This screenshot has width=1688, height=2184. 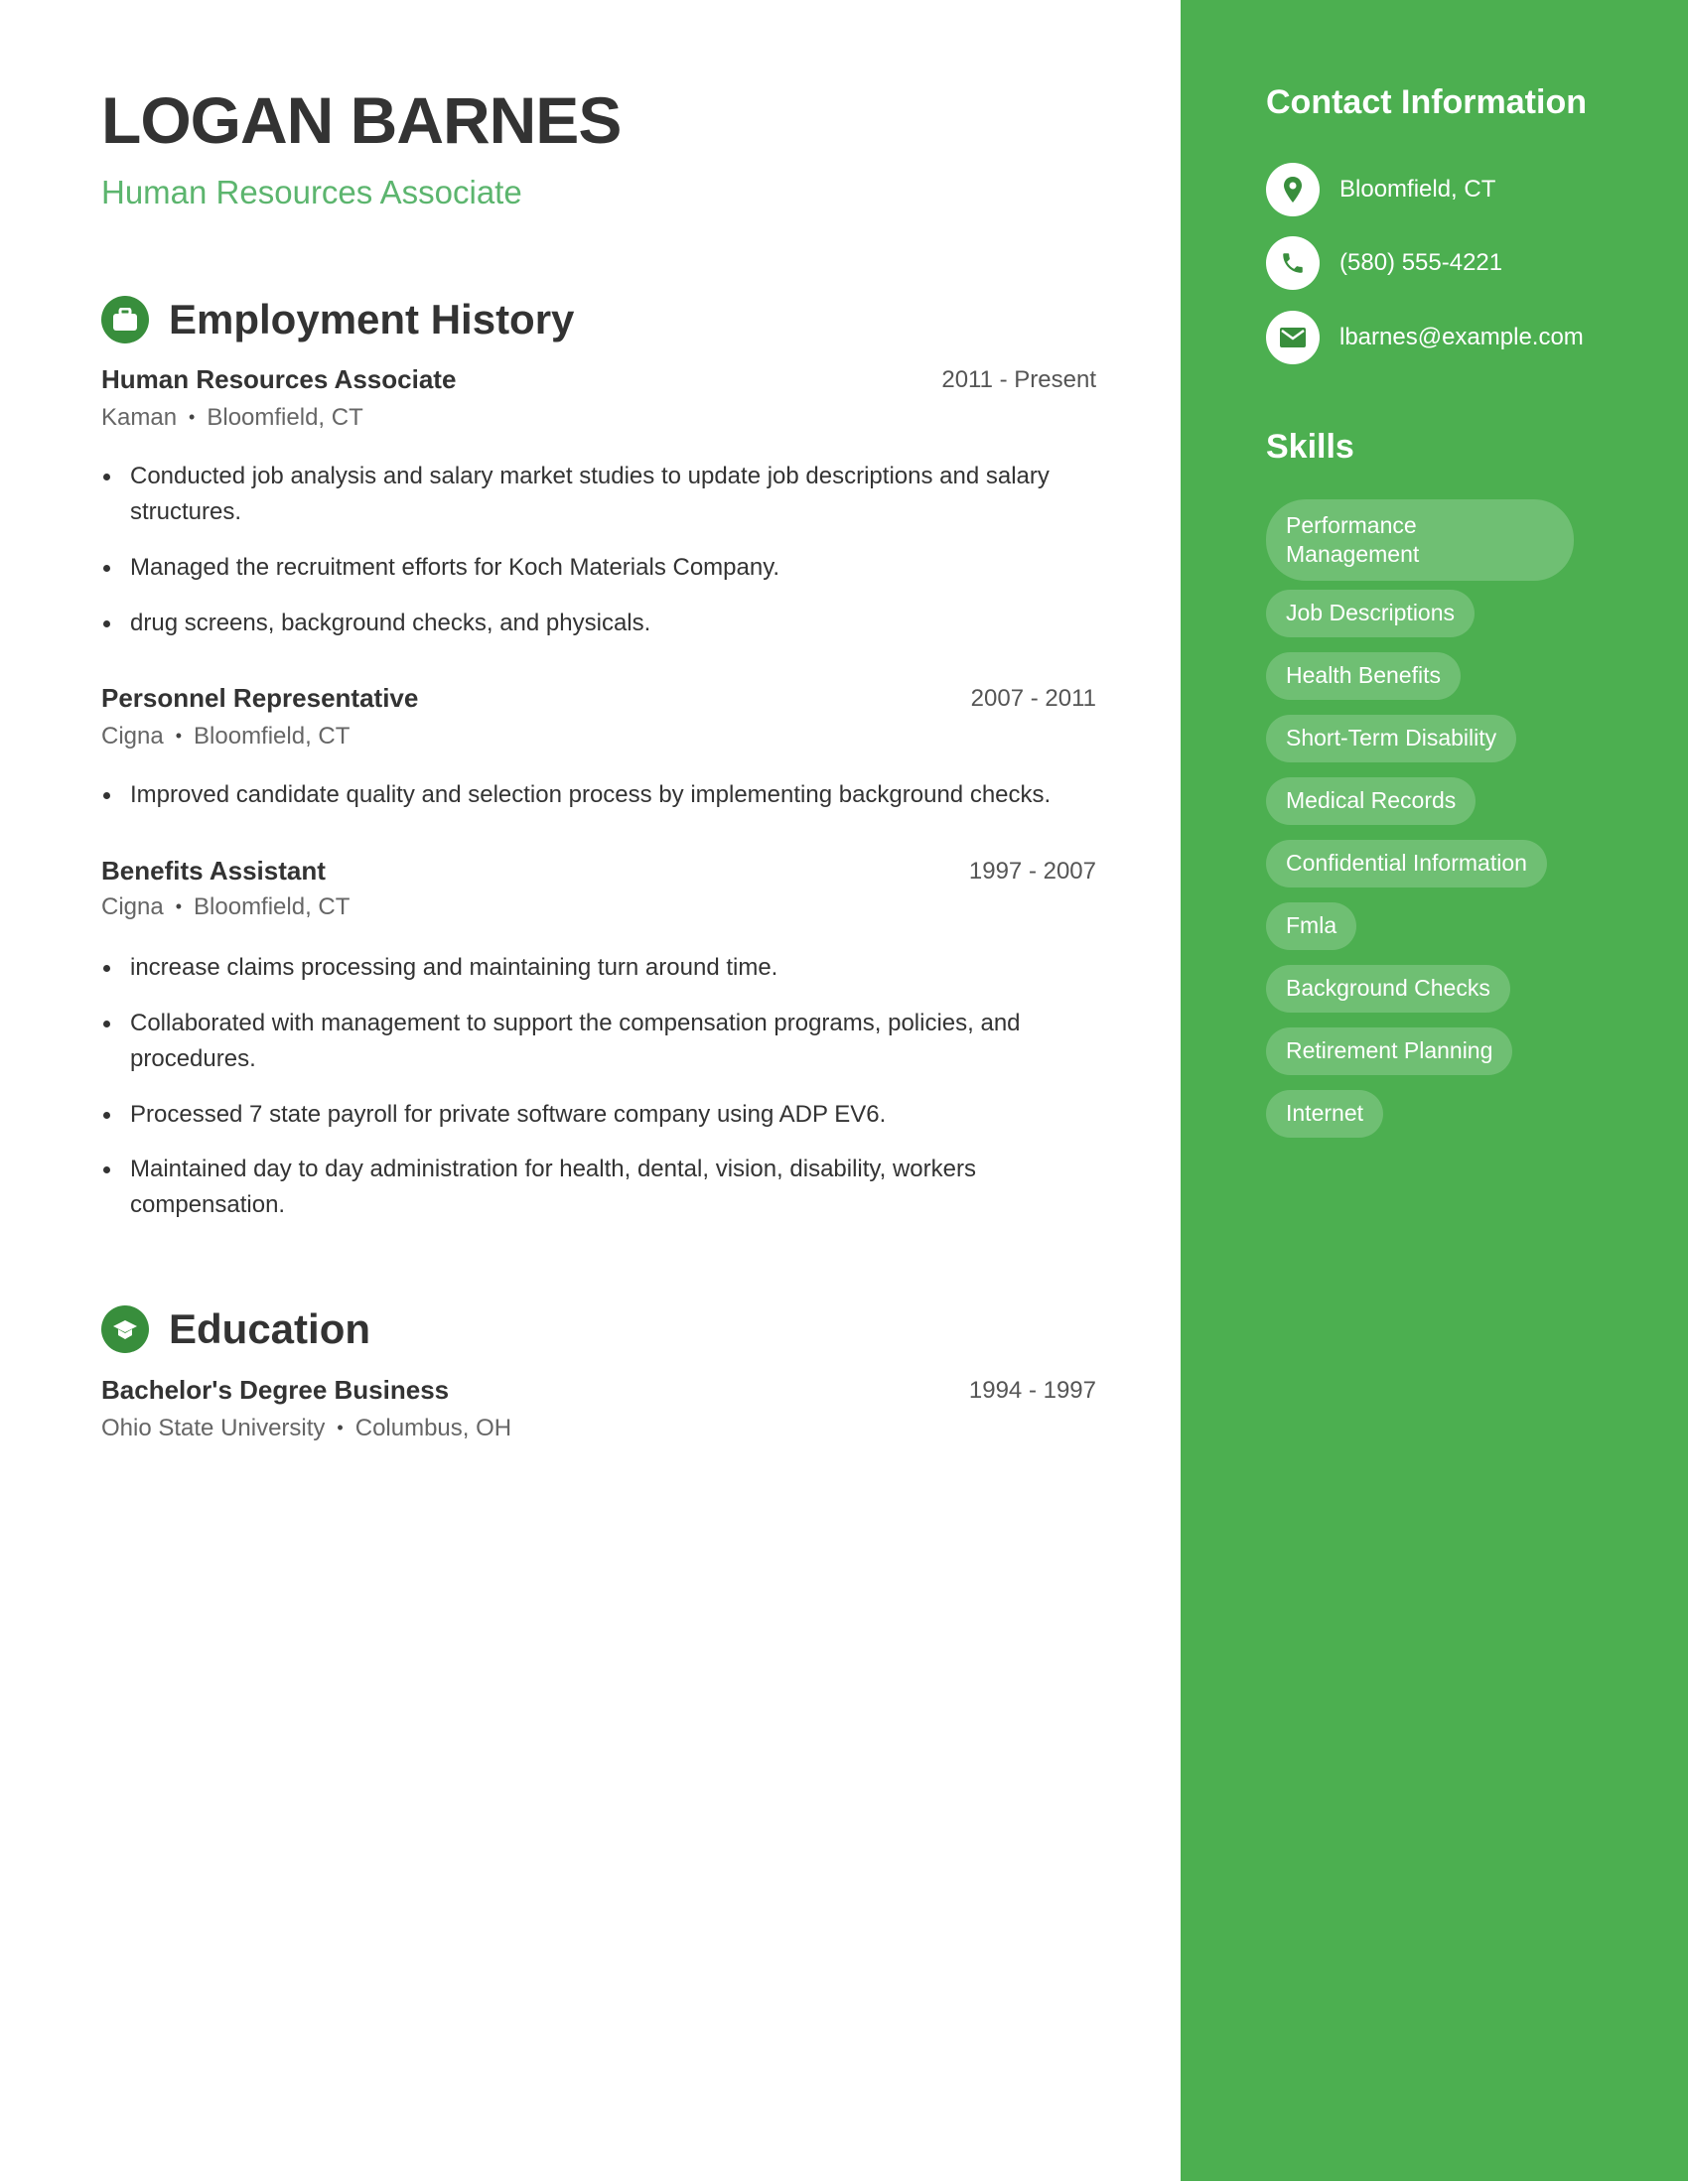 What do you see at coordinates (311, 192) in the screenshot?
I see `candidate-title: Human Resources Associate` at bounding box center [311, 192].